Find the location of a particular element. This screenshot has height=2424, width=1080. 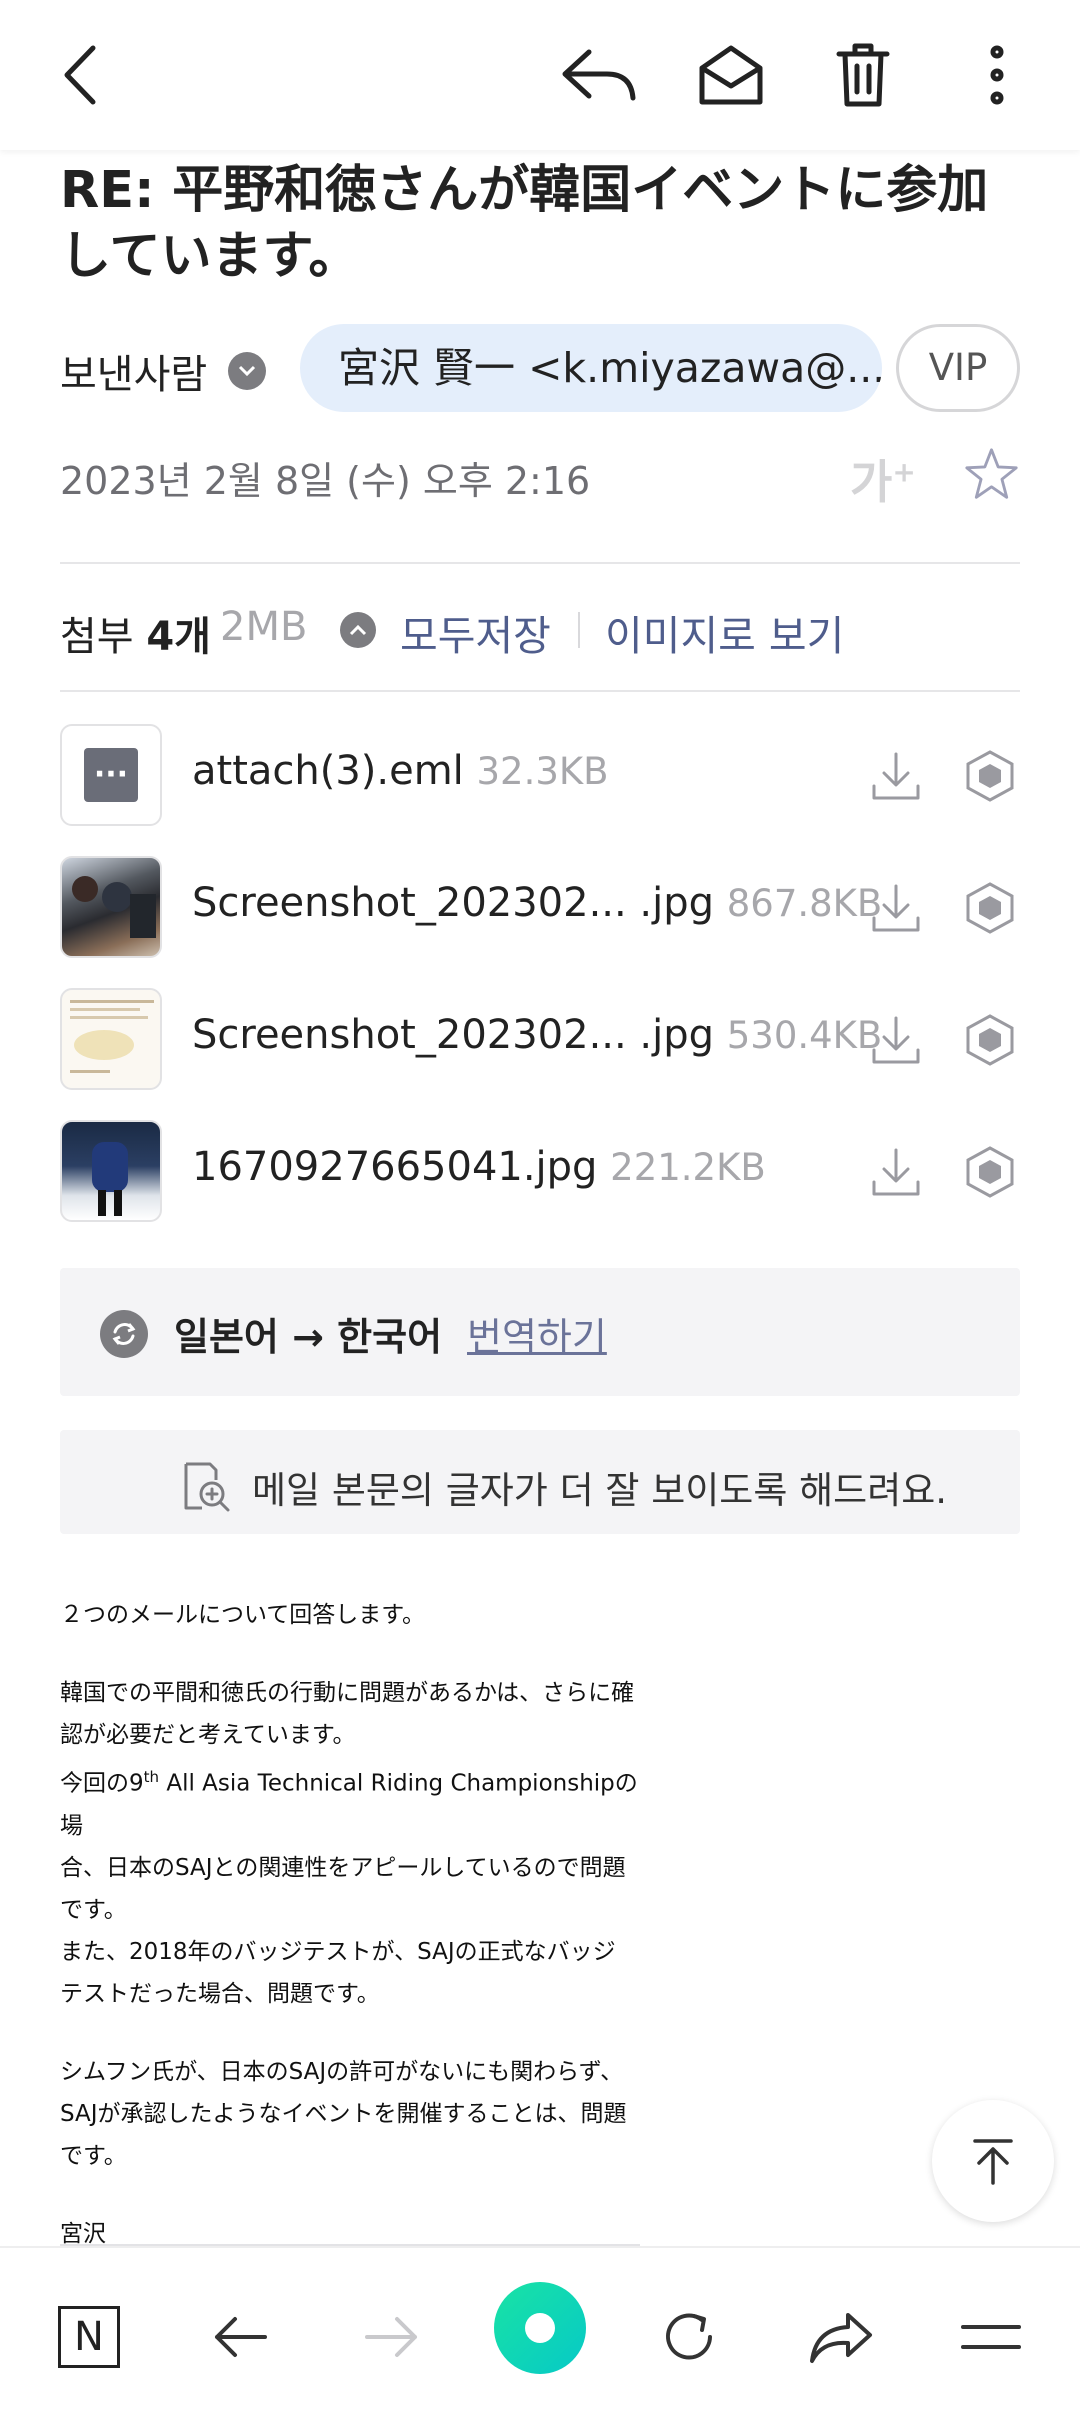

date-row: 2023년 2월 8일 (수) 오후 2:16 가+ is located at coordinates (540, 477).